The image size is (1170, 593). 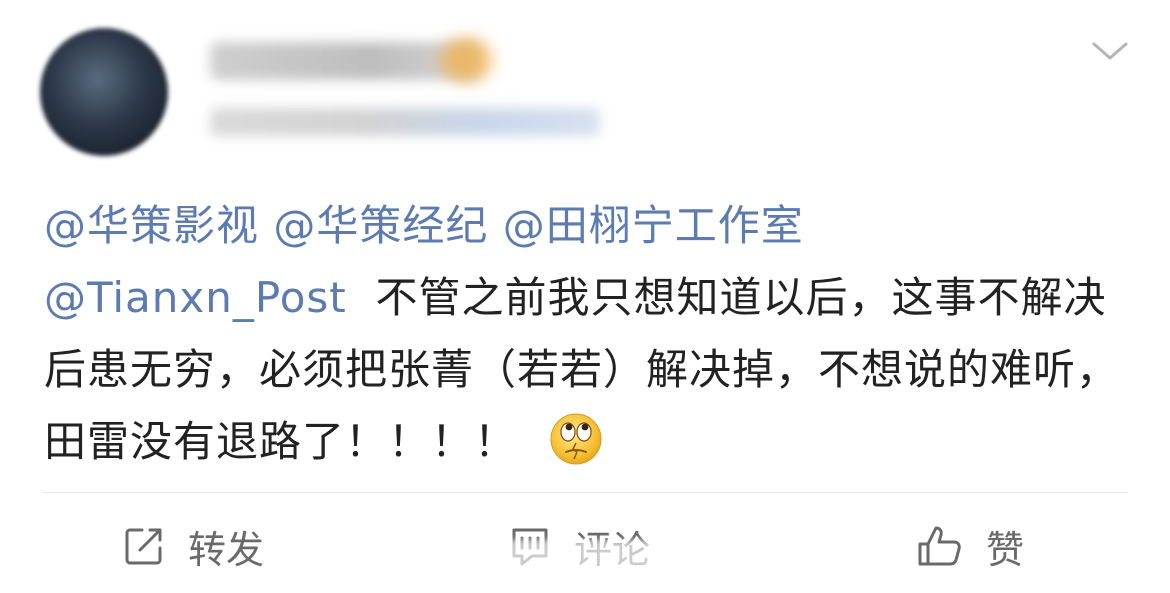 What do you see at coordinates (380, 225) in the screenshot?
I see `mention-link: @华策经纪` at bounding box center [380, 225].